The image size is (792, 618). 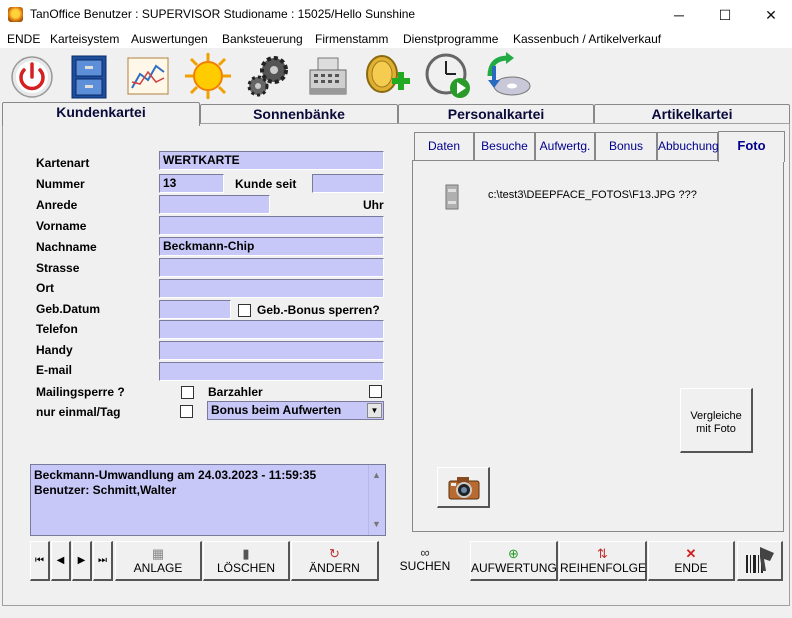 What do you see at coordinates (101, 114) in the screenshot?
I see `tab-kundenkartei: Kundenkartei` at bounding box center [101, 114].